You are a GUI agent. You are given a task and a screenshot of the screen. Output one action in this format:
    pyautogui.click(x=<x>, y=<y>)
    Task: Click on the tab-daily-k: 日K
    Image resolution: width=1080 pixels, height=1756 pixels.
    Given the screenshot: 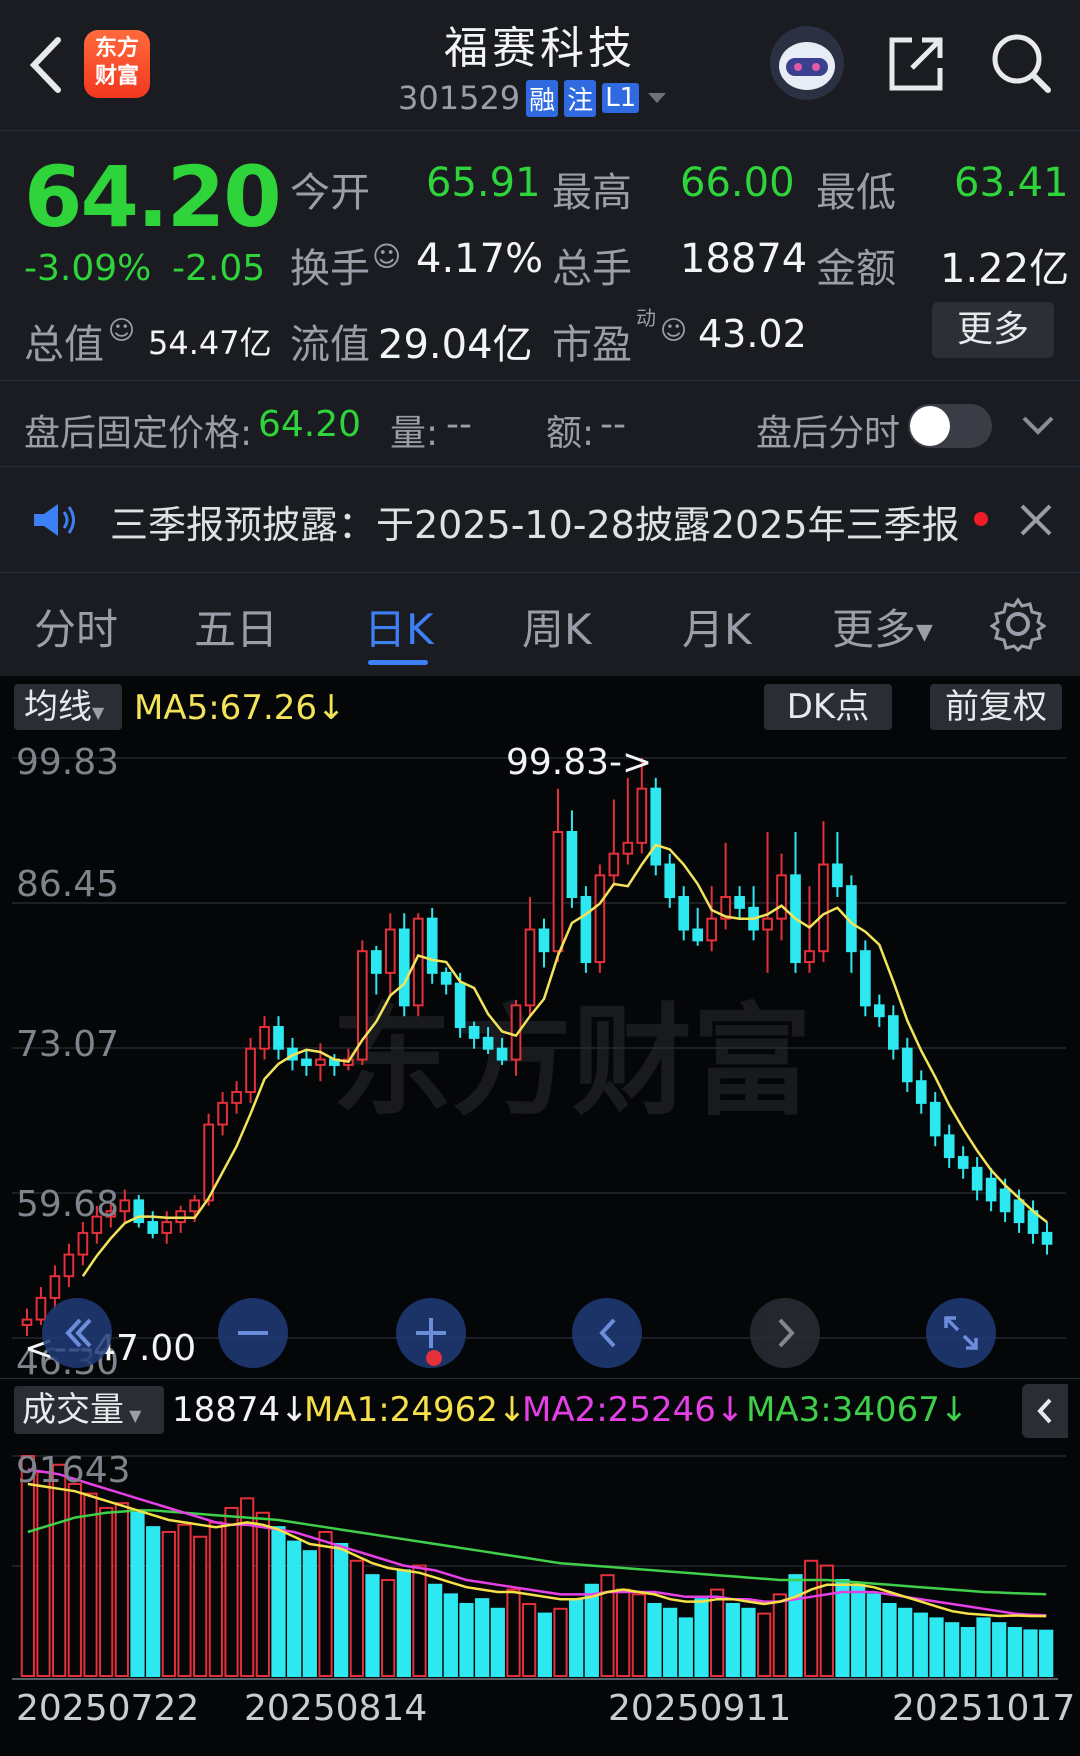 What is the action you would take?
    pyautogui.click(x=399, y=626)
    